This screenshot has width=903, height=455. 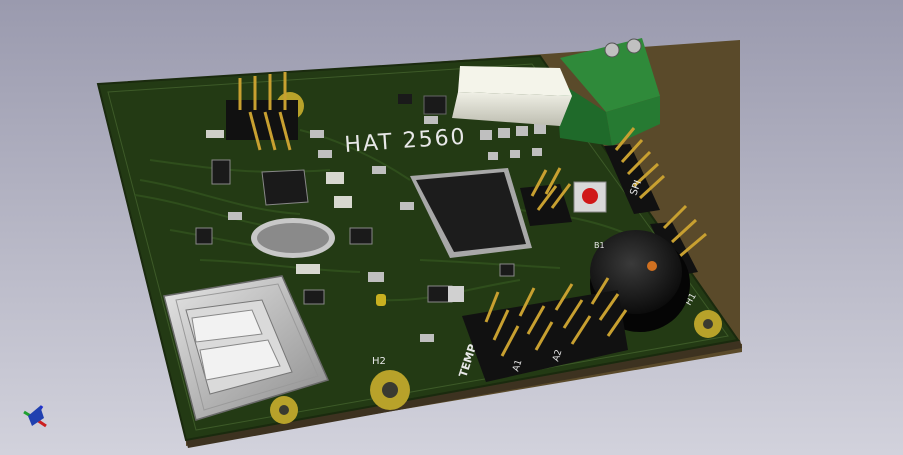 What do you see at coordinates (590, 197) in the screenshot?
I see `reset-button` at bounding box center [590, 197].